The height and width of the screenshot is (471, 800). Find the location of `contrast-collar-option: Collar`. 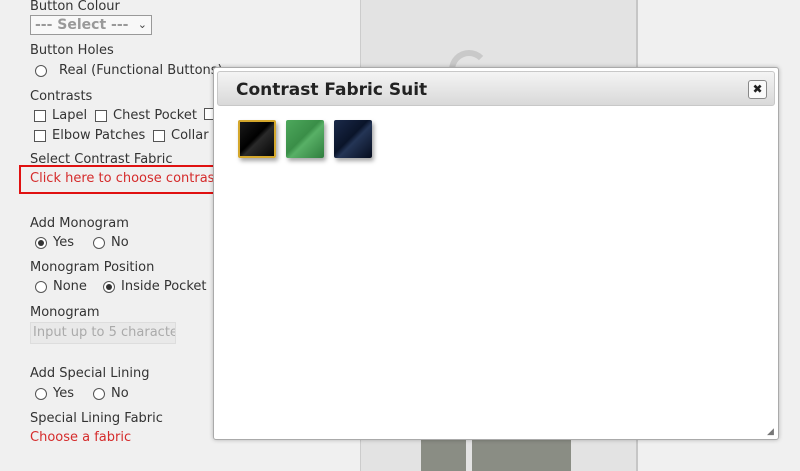

contrast-collar-option: Collar is located at coordinates (181, 135).